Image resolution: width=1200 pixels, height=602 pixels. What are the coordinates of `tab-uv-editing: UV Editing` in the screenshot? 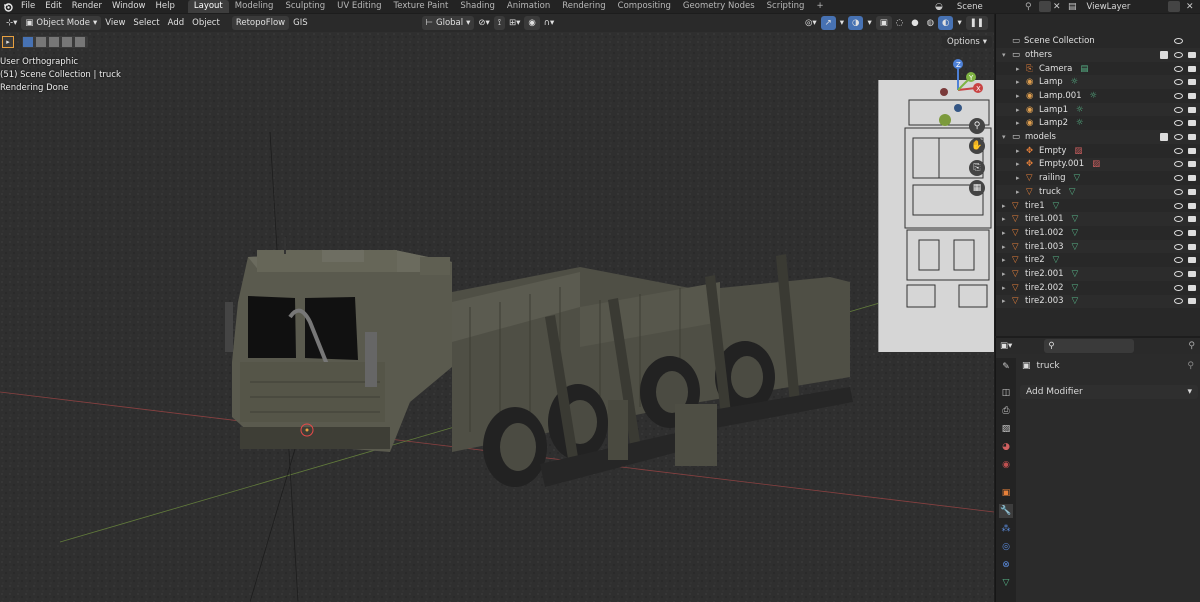 It's located at (359, 6).